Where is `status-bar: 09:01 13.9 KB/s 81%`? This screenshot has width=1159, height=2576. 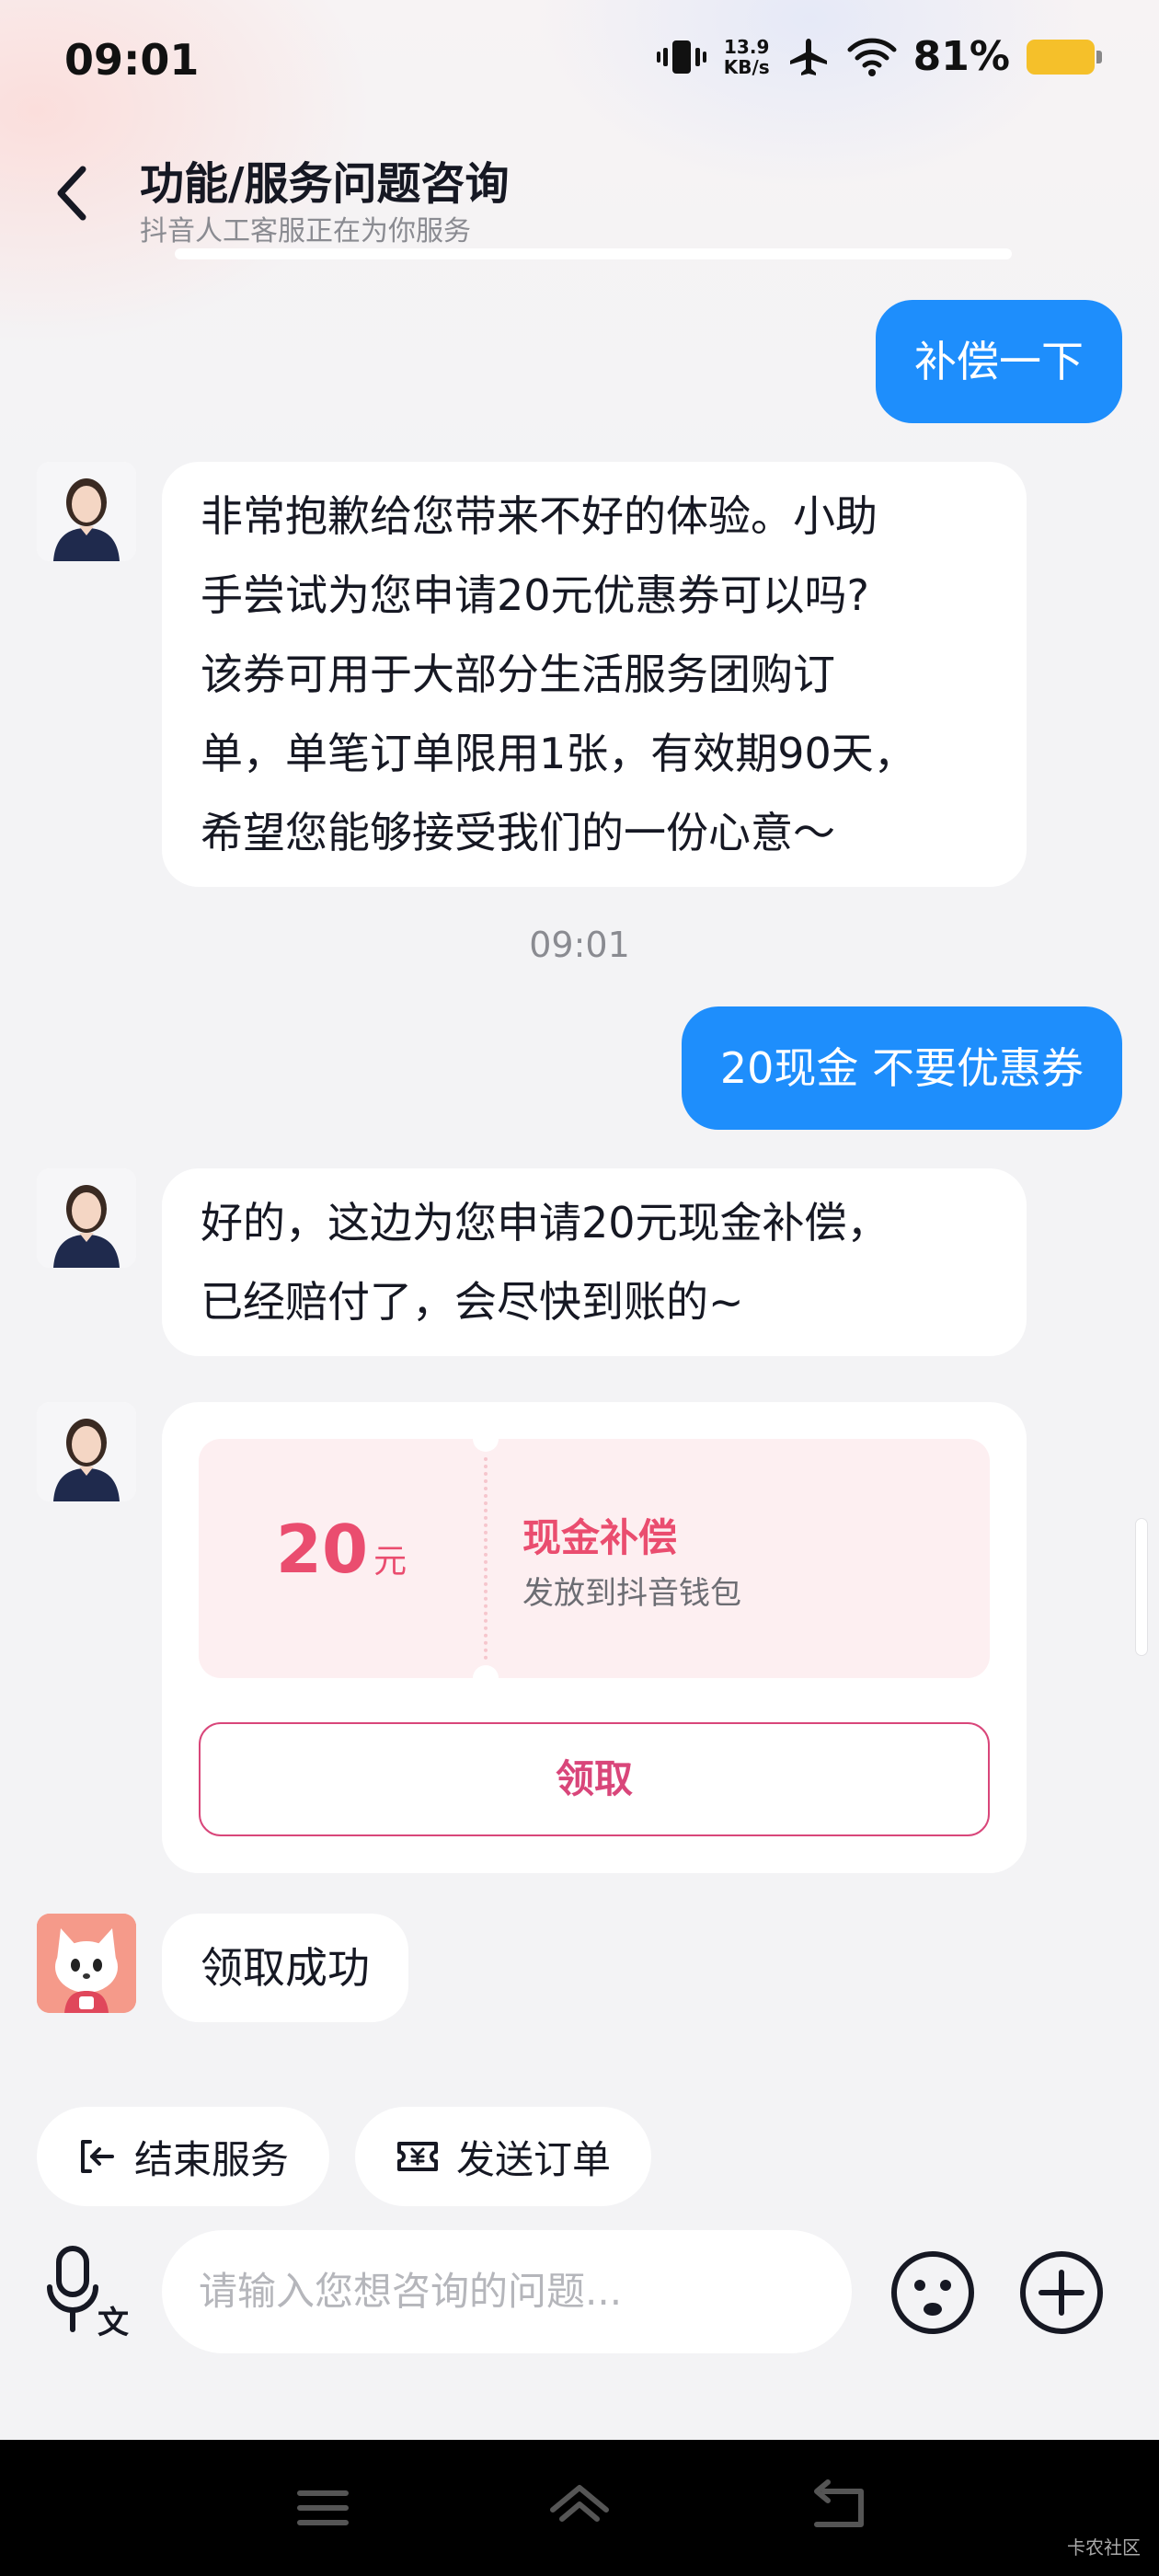 status-bar: 09:01 13.9 KB/s 81% is located at coordinates (579, 64).